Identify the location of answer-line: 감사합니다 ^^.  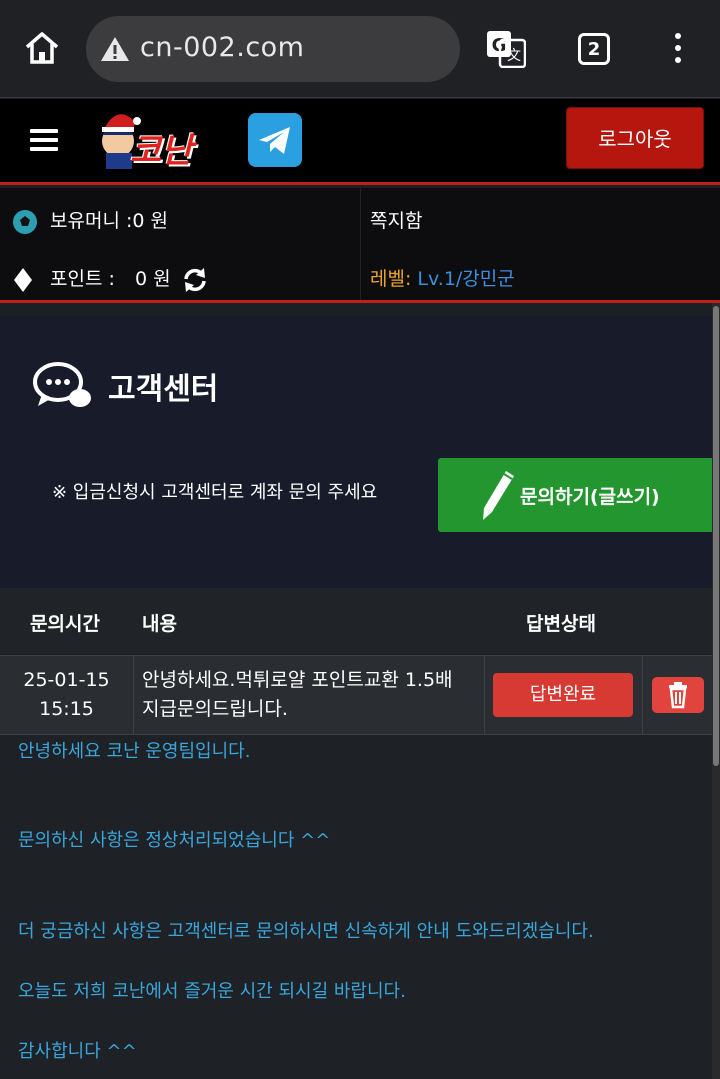
(77, 1051).